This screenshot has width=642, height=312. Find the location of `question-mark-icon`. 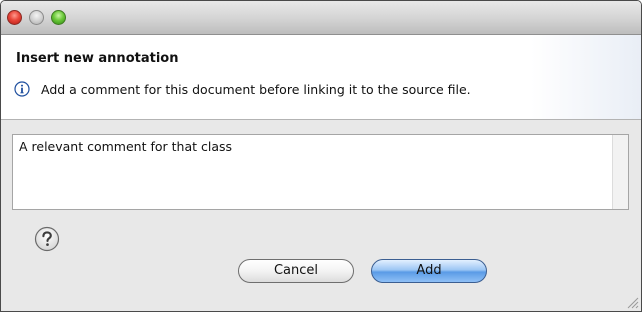

question-mark-icon is located at coordinates (47, 239).